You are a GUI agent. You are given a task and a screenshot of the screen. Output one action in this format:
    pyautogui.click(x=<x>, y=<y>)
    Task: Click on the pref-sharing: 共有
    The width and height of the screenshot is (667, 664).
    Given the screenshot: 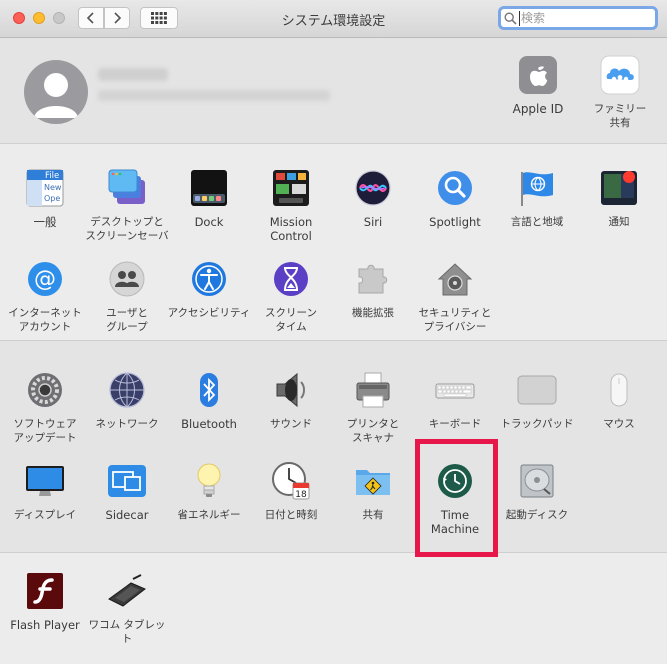 What is the action you would take?
    pyautogui.click(x=373, y=491)
    